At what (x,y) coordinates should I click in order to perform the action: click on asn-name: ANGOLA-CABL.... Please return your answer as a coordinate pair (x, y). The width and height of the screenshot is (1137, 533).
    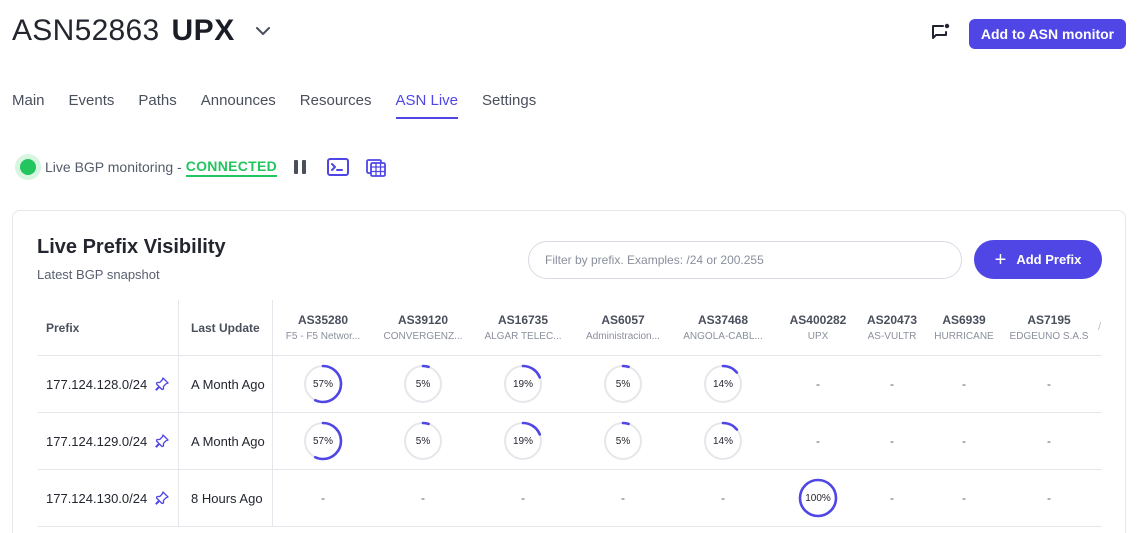
    Looking at the image, I should click on (723, 336).